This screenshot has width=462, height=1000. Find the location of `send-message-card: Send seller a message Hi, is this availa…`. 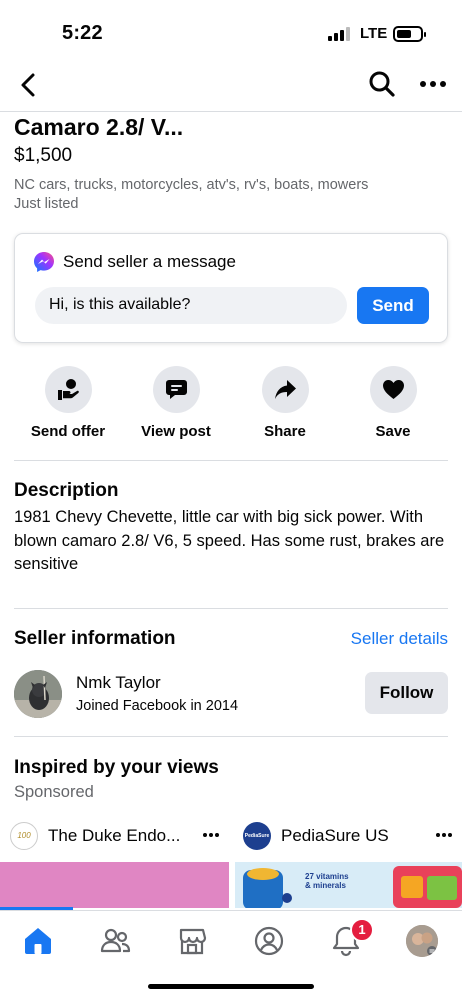

send-message-card: Send seller a message Hi, is this availa… is located at coordinates (231, 288).